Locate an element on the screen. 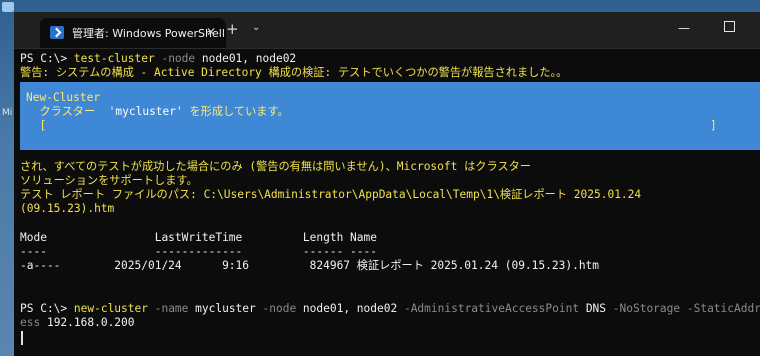 This screenshot has height=356, width=760. progress-message: クラスター 'mycluster' を形成しています。 is located at coordinates (157, 112).